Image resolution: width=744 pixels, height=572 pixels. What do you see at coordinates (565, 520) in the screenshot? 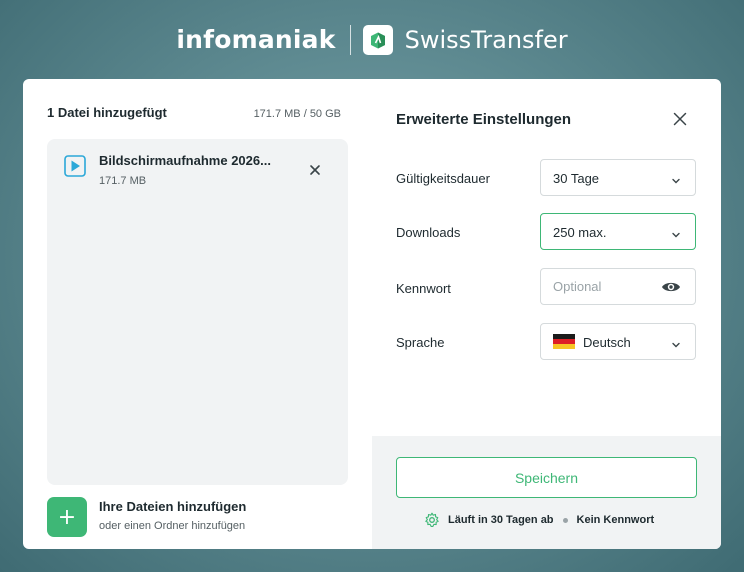
I see `separator-dot` at bounding box center [565, 520].